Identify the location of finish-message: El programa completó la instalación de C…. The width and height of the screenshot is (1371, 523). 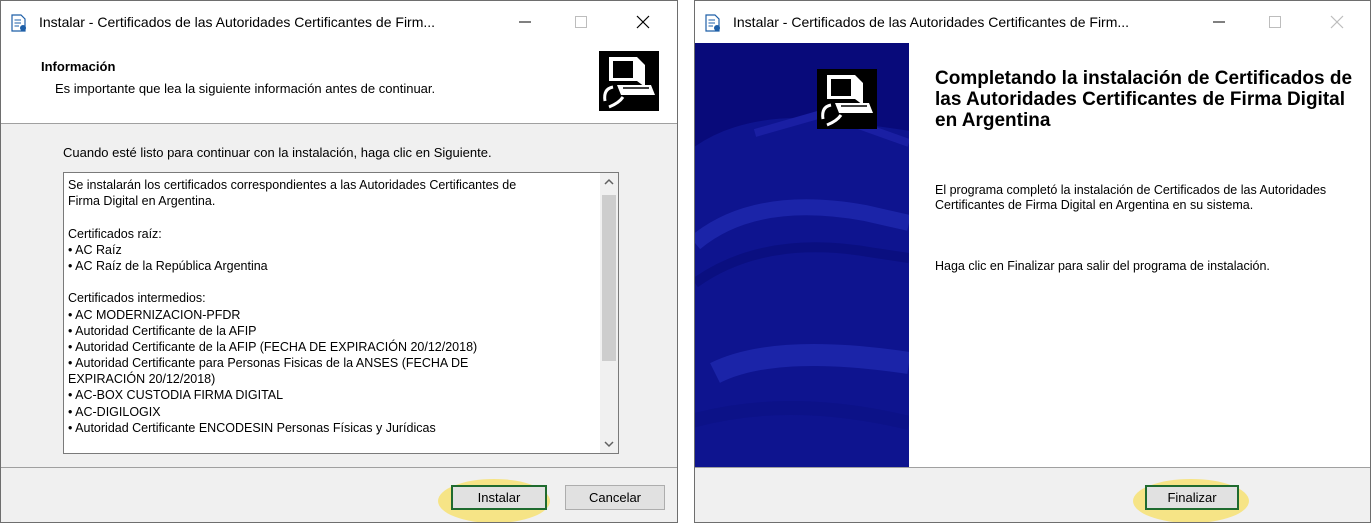
(1131, 197).